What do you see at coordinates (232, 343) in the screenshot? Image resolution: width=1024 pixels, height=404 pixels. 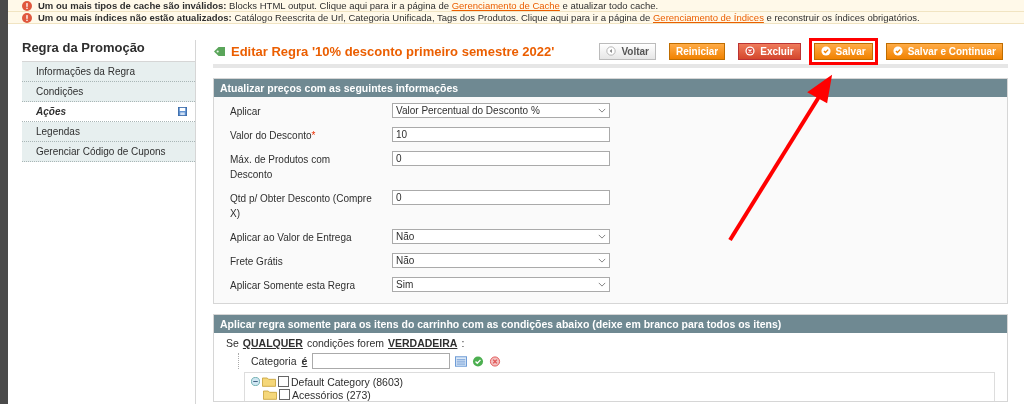 I see `condition-text: Se` at bounding box center [232, 343].